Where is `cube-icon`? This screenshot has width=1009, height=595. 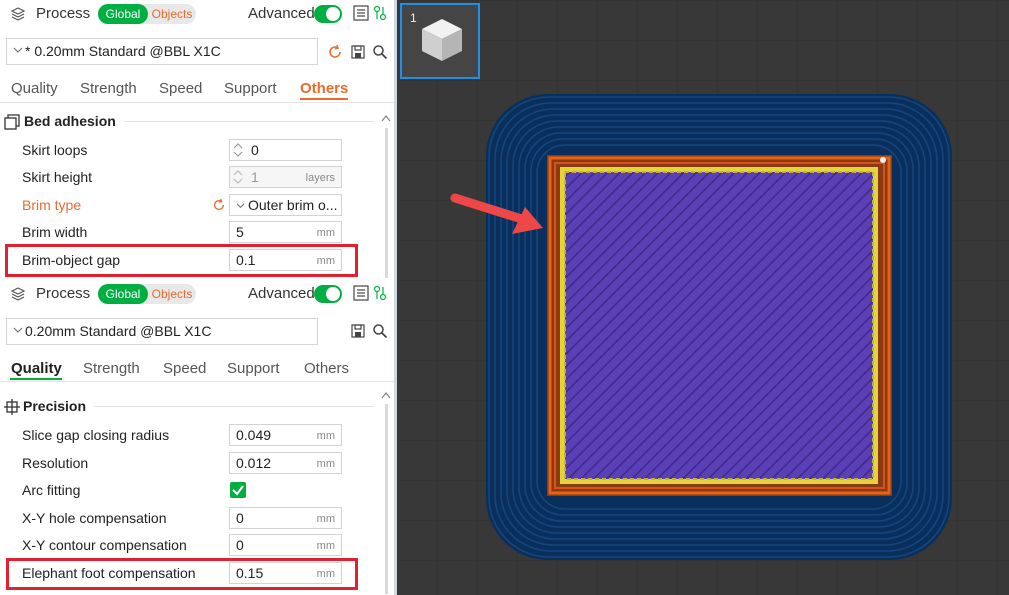 cube-icon is located at coordinates (442, 40).